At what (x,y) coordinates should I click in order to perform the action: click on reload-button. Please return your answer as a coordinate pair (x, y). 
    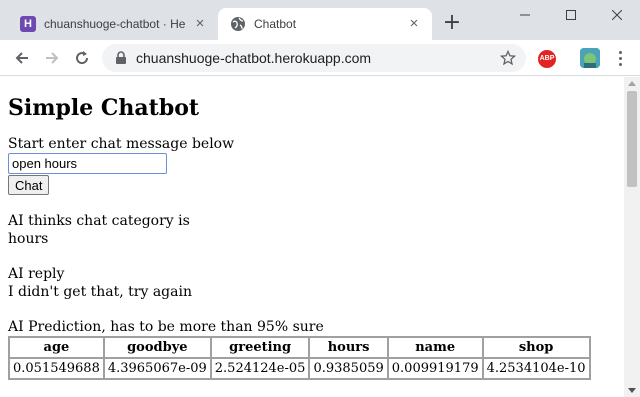
    Looking at the image, I should click on (82, 58).